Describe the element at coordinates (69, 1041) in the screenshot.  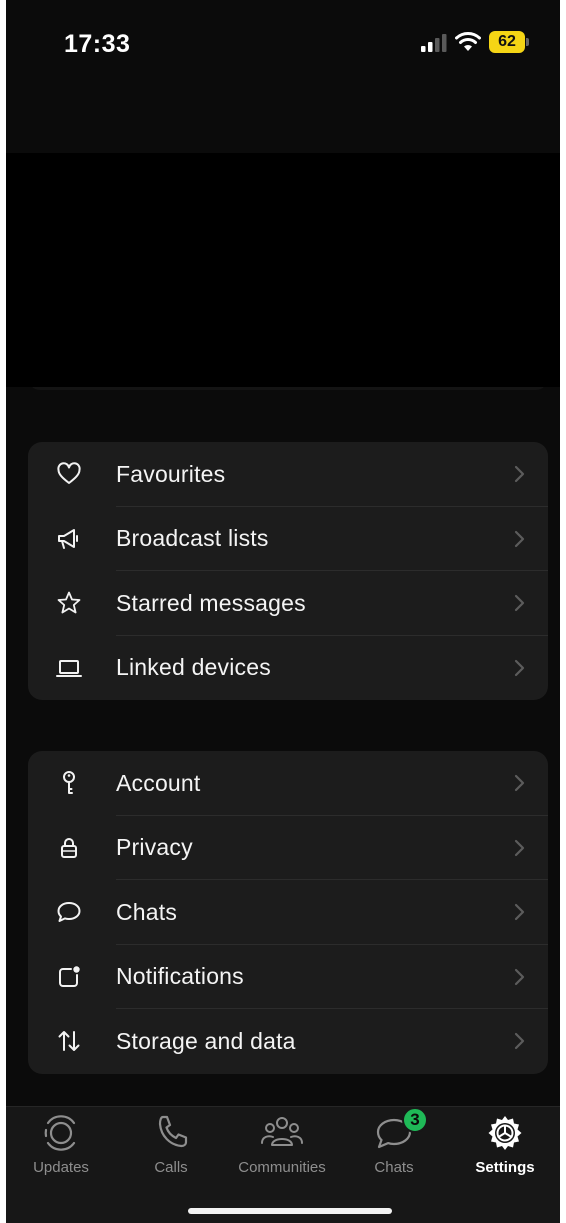
I see `arrows-up-down-icon` at that location.